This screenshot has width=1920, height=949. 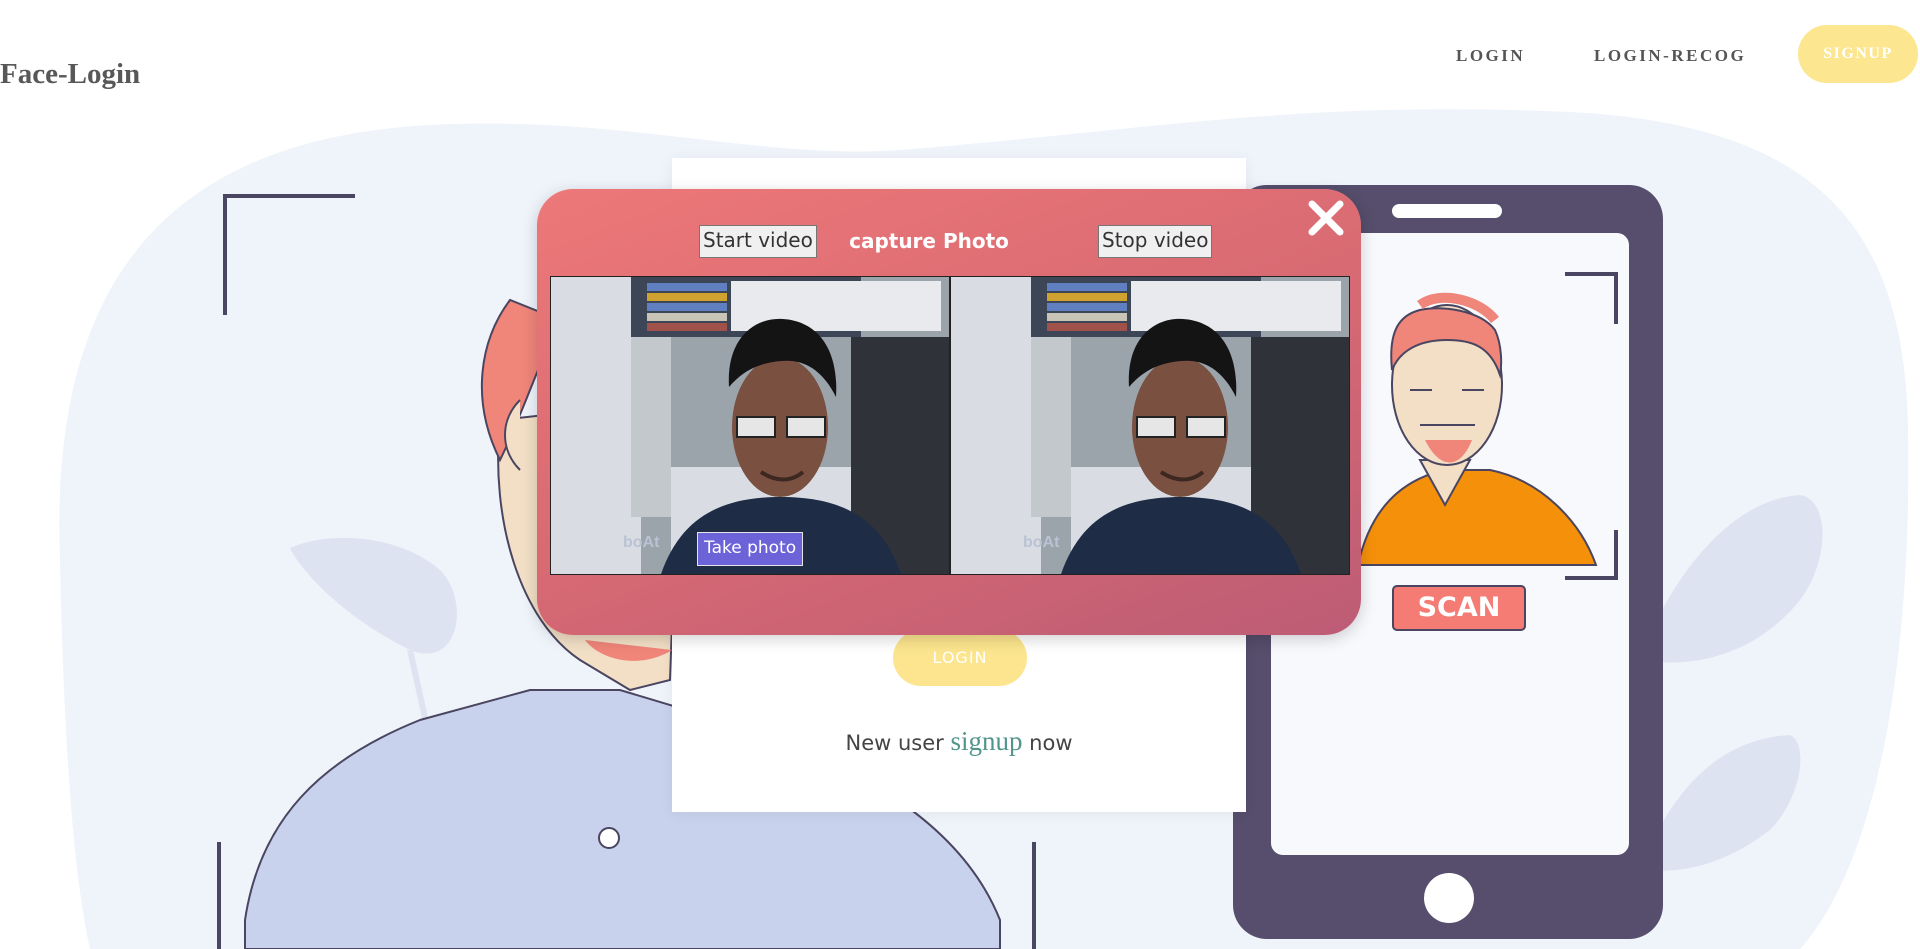 I want to click on close-icon, so click(x=1326, y=218).